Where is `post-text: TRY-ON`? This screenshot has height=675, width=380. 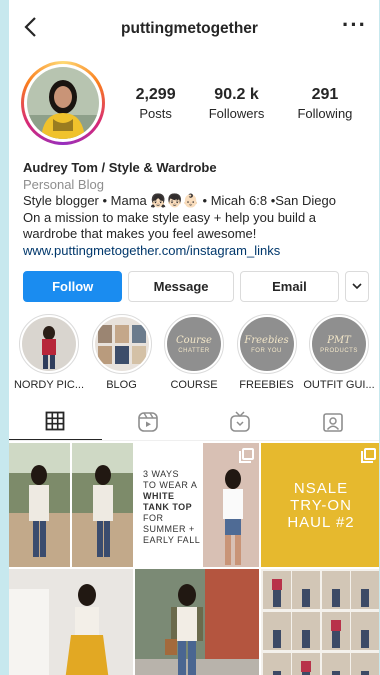
post-text: TRY-ON is located at coordinates (321, 505).